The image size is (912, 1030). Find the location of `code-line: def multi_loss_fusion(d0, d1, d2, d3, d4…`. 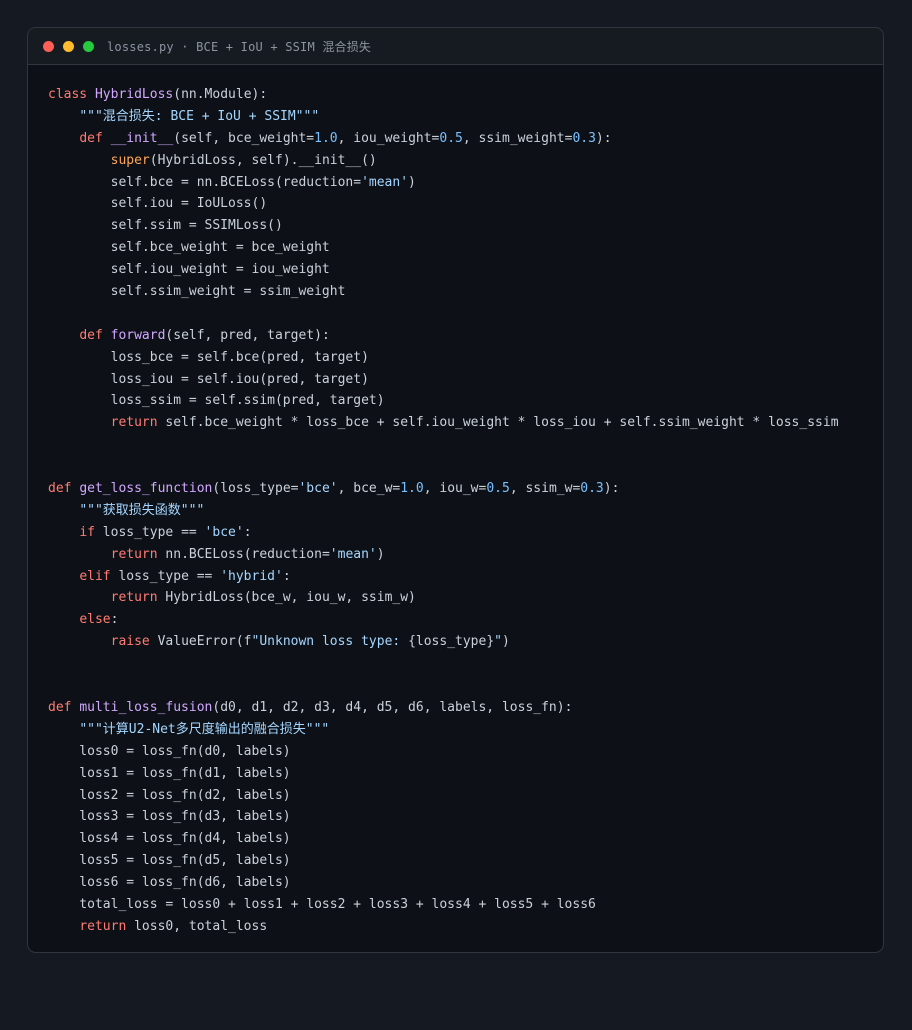

code-line: def multi_loss_fusion(d0, d1, d2, d3, d4… is located at coordinates (443, 708).